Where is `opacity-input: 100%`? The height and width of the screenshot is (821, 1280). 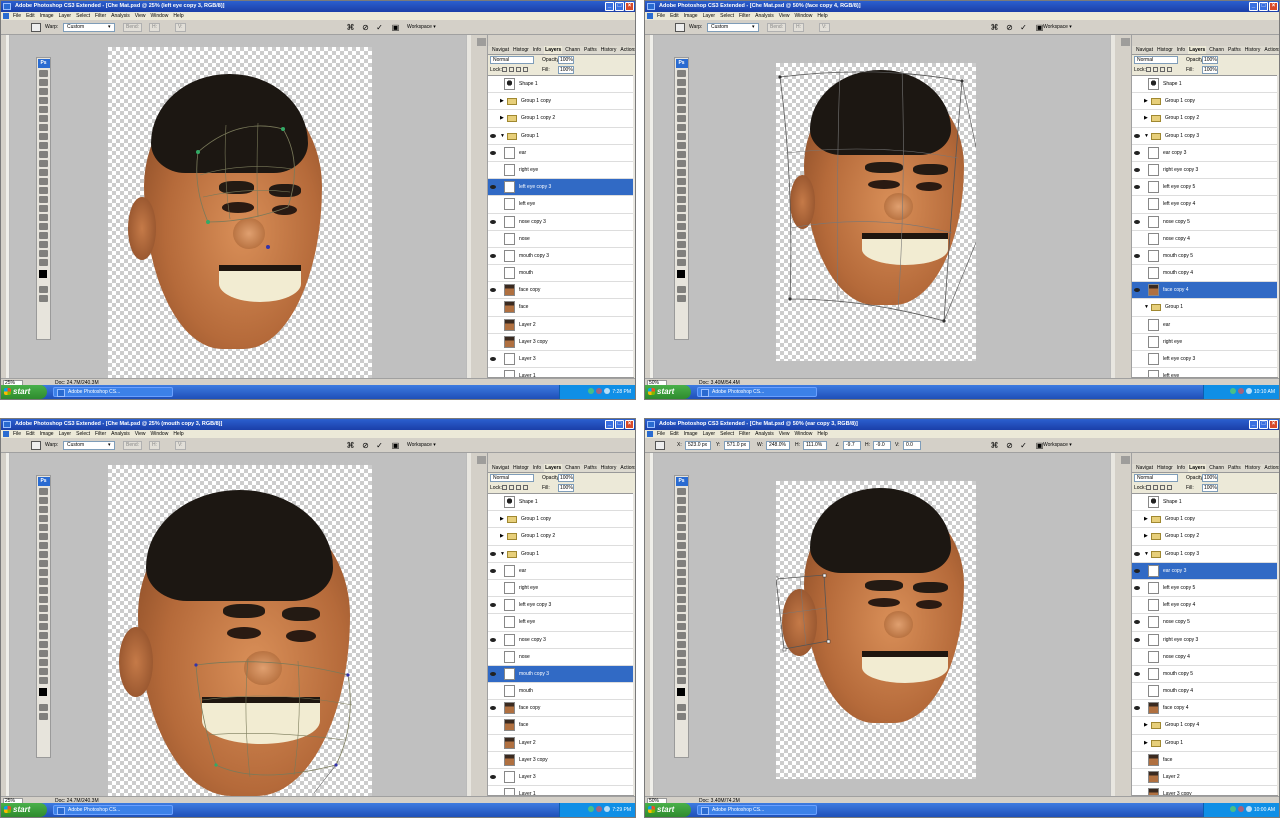 opacity-input: 100% is located at coordinates (566, 478).